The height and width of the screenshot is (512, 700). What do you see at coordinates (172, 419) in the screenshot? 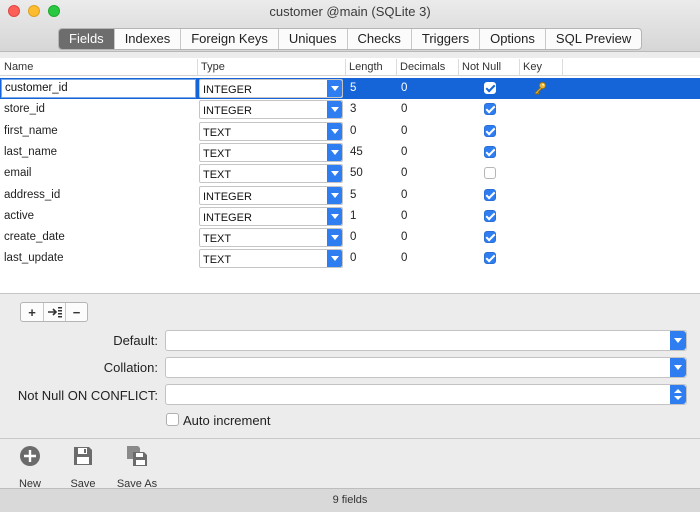
I see `auto-increment-checkbox` at bounding box center [172, 419].